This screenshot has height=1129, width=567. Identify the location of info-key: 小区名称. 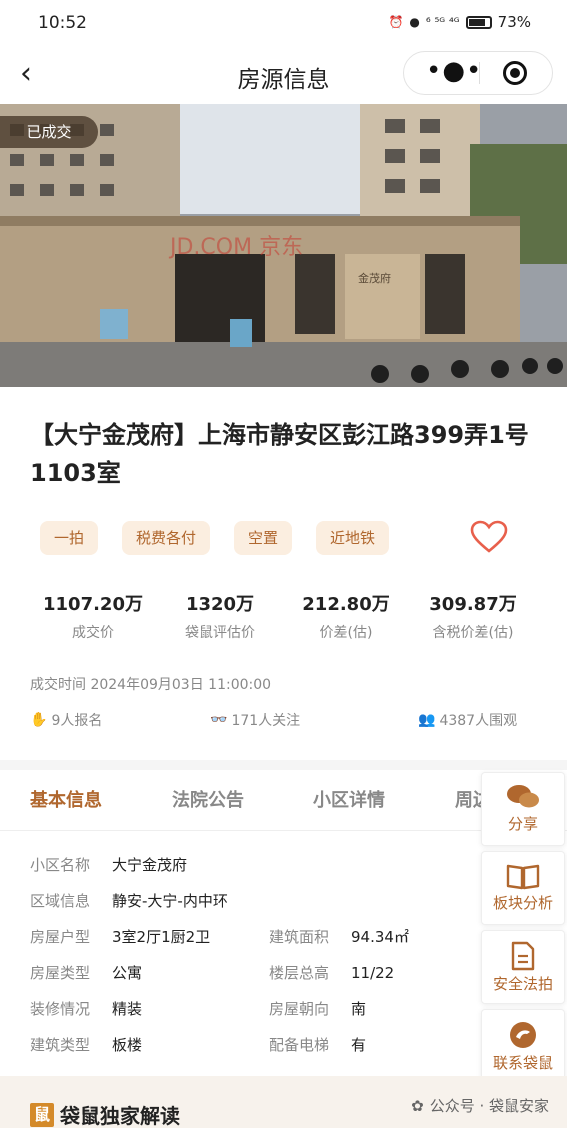
(60, 865).